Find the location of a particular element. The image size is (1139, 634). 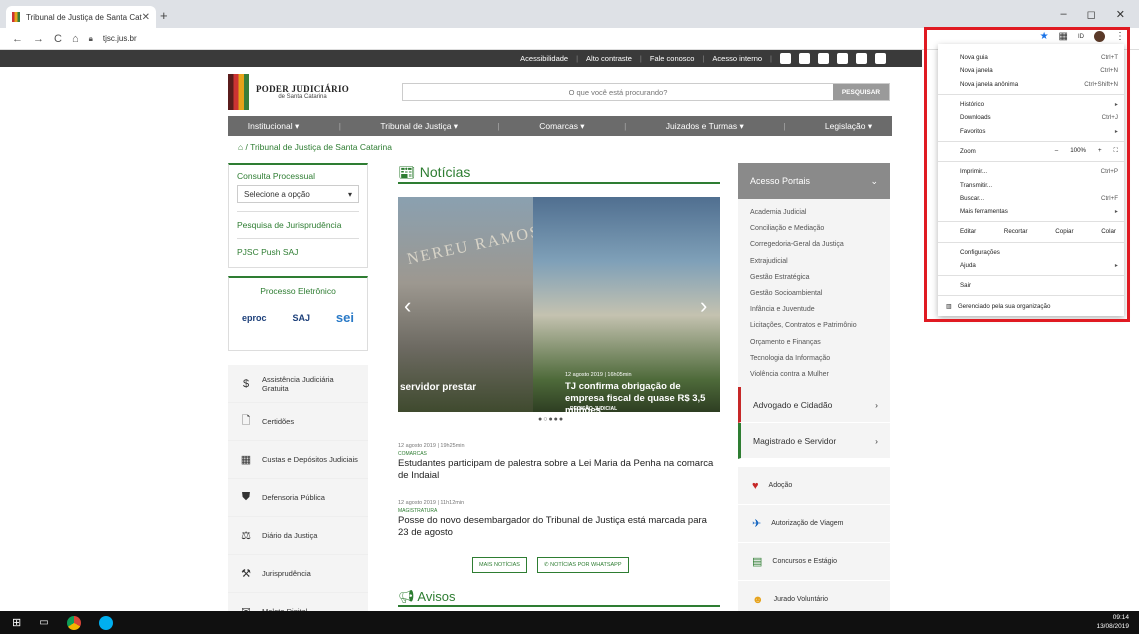

portal-link: Violência contra a Mulher is located at coordinates (820, 375).